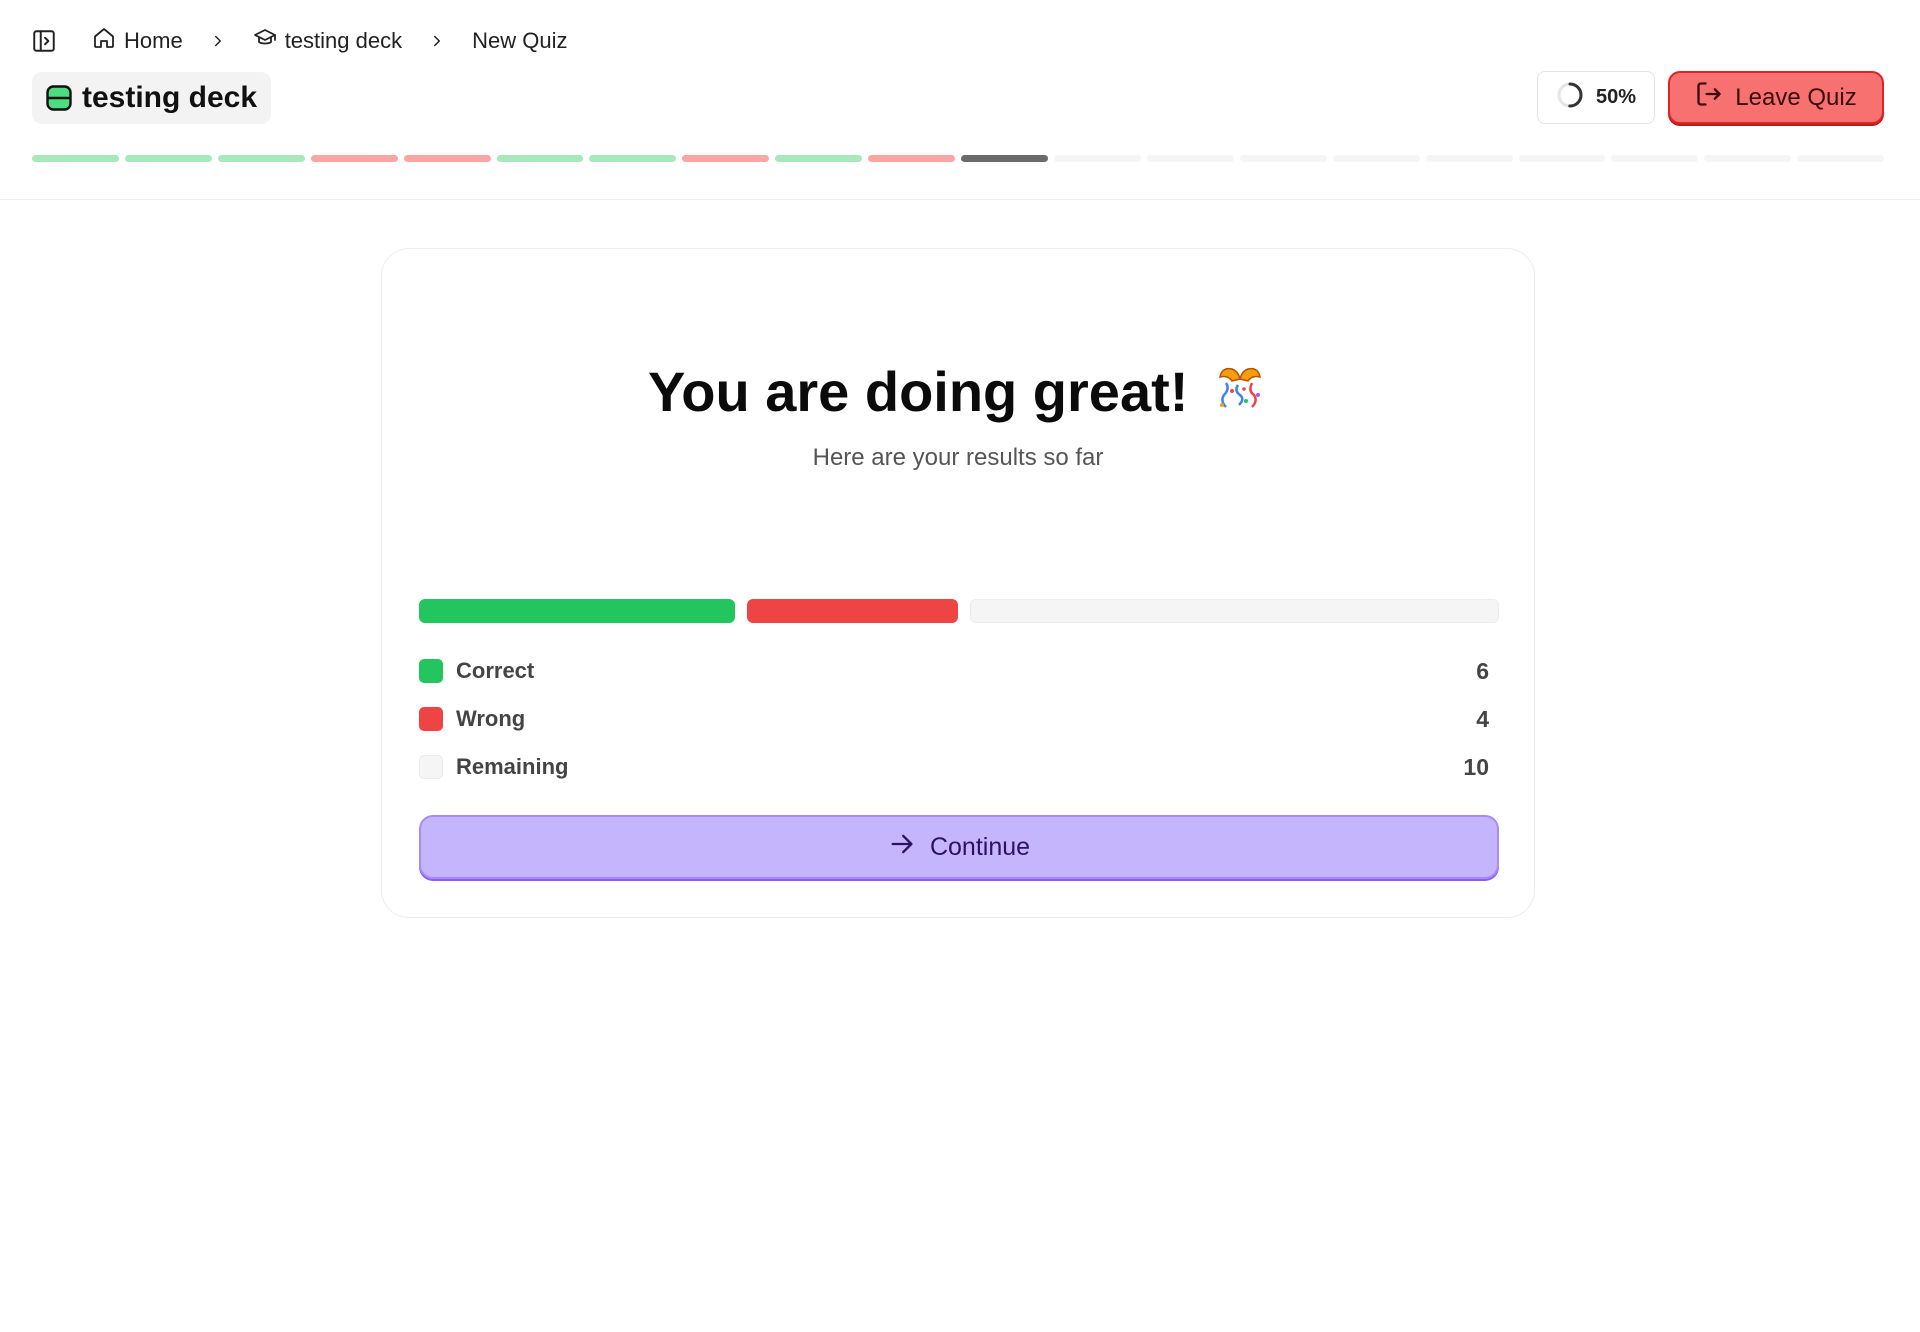 The width and height of the screenshot is (1920, 1332). Describe the element at coordinates (153, 40) in the screenshot. I see `breadcrumb-home-label: Home` at that location.